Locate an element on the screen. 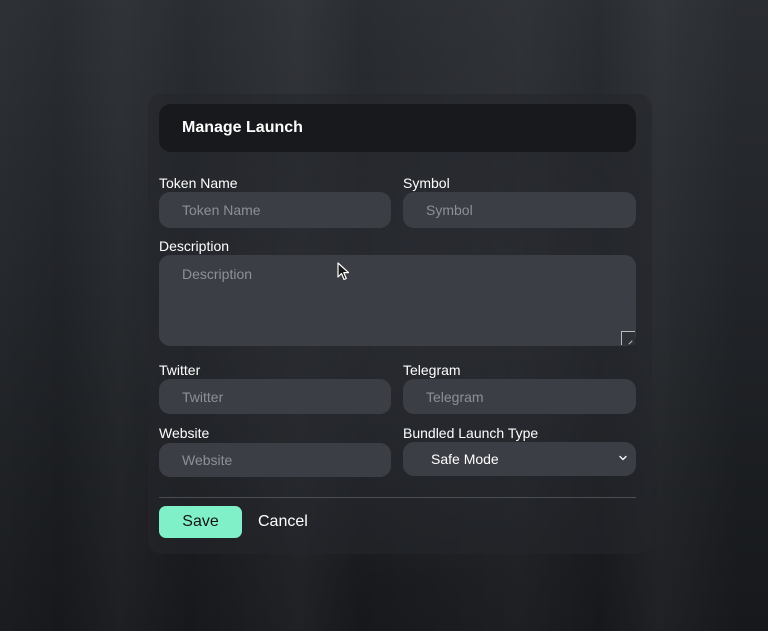 This screenshot has height=631, width=768. telegram-label: Telegram is located at coordinates (432, 370).